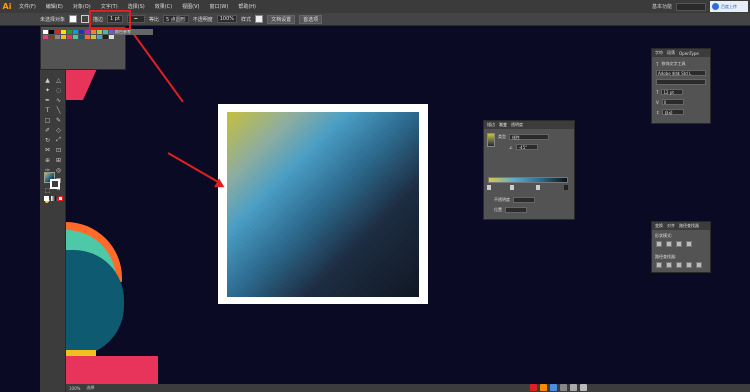 This screenshot has height=392, width=750. I want to click on blend-tool-icon: ◎, so click(58, 170).